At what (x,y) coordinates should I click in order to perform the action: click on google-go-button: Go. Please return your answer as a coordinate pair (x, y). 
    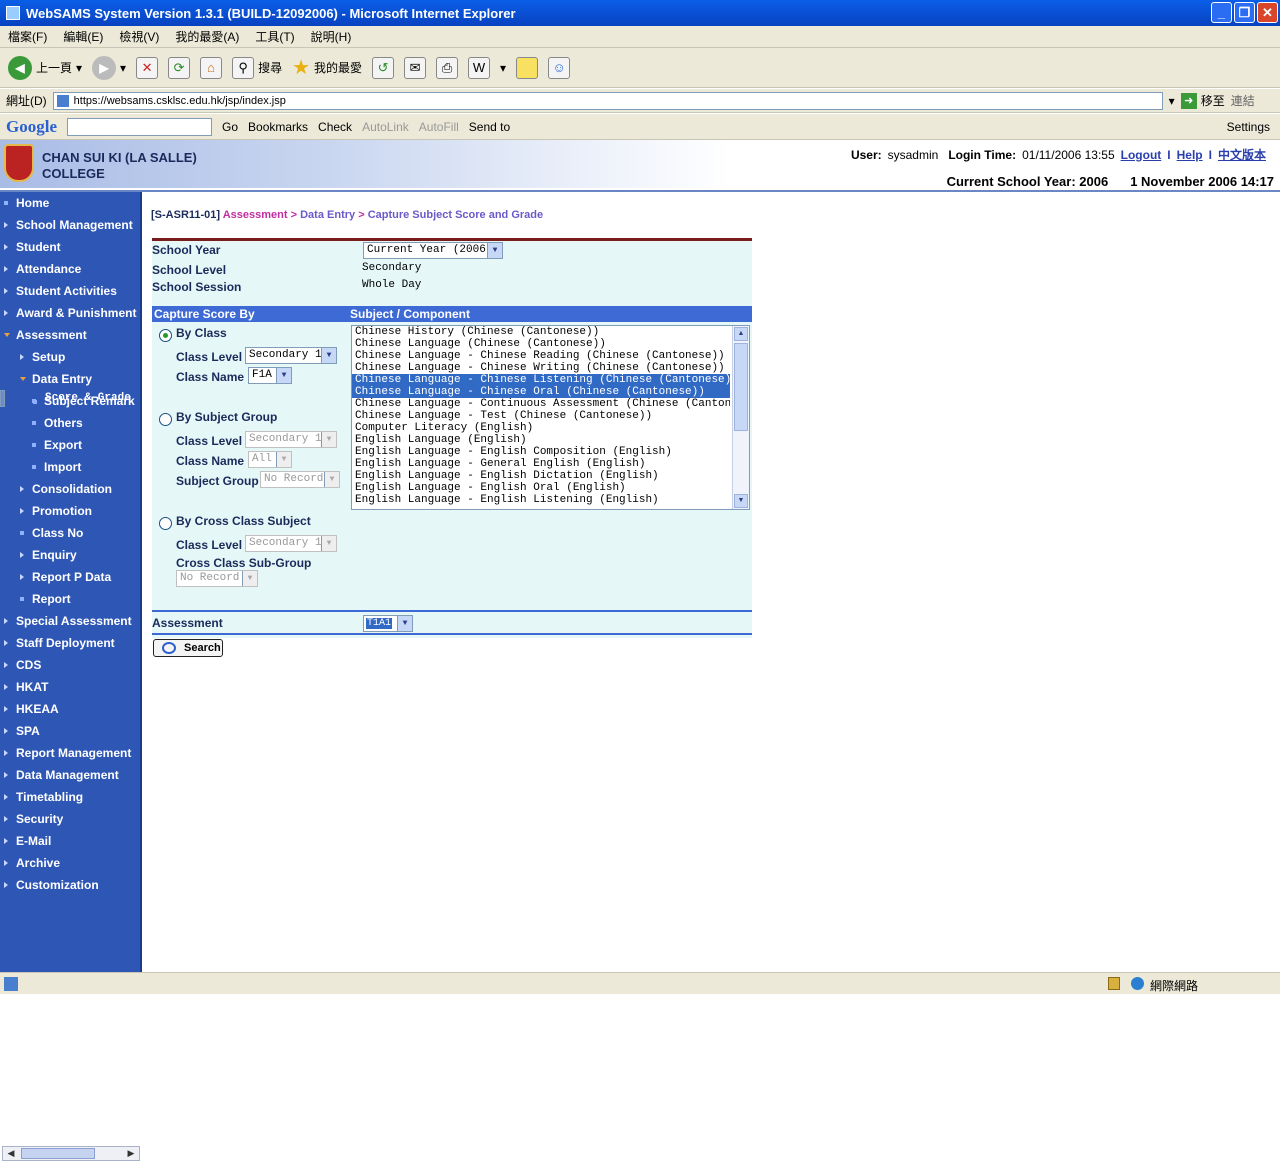
    Looking at the image, I should click on (230, 127).